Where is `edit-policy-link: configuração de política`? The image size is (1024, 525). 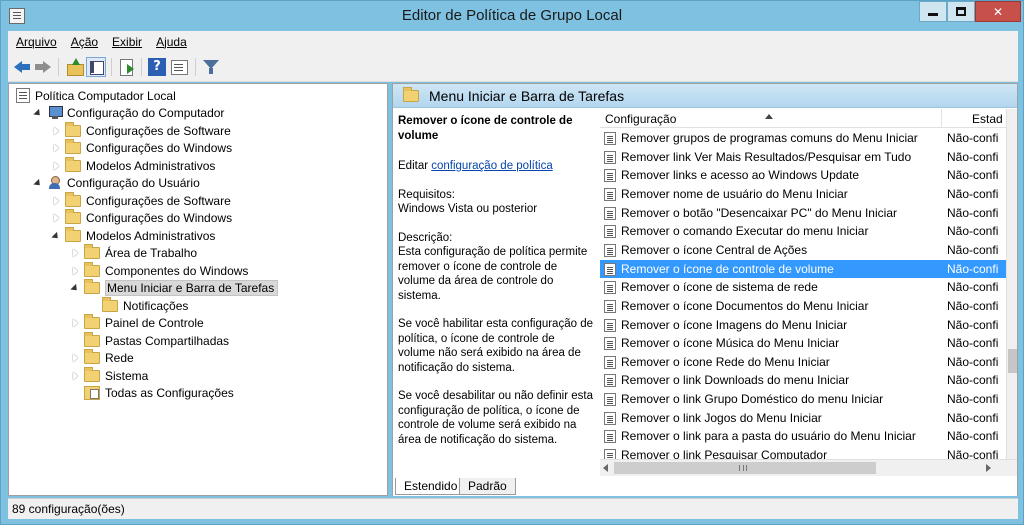
edit-policy-link: configuração de política is located at coordinates (491, 166).